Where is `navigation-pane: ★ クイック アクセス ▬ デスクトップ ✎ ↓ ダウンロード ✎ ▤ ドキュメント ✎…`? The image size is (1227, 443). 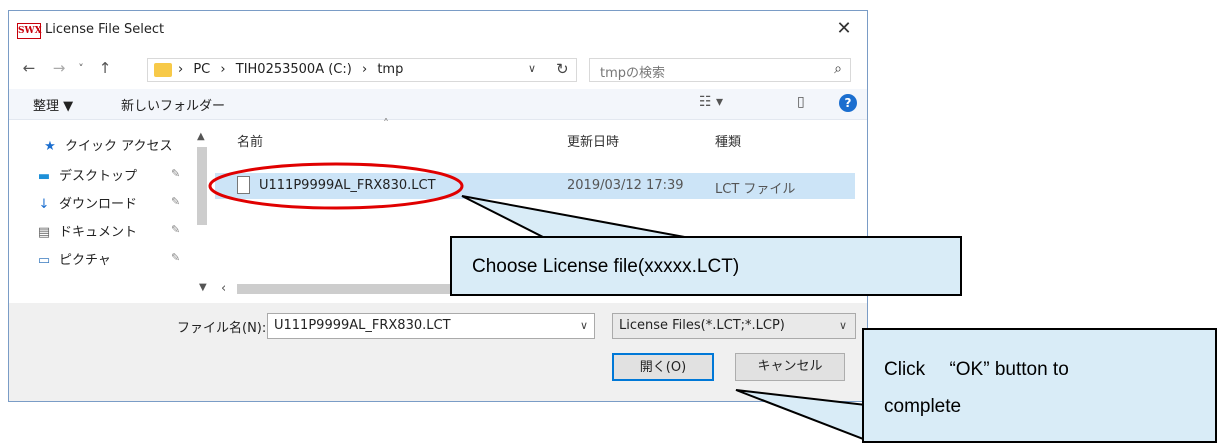 navigation-pane: ★ クイック アクセス ▬ デスクトップ ✎ ↓ ダウンロード ✎ ▤ ドキュメント ✎… is located at coordinates (109, 211).